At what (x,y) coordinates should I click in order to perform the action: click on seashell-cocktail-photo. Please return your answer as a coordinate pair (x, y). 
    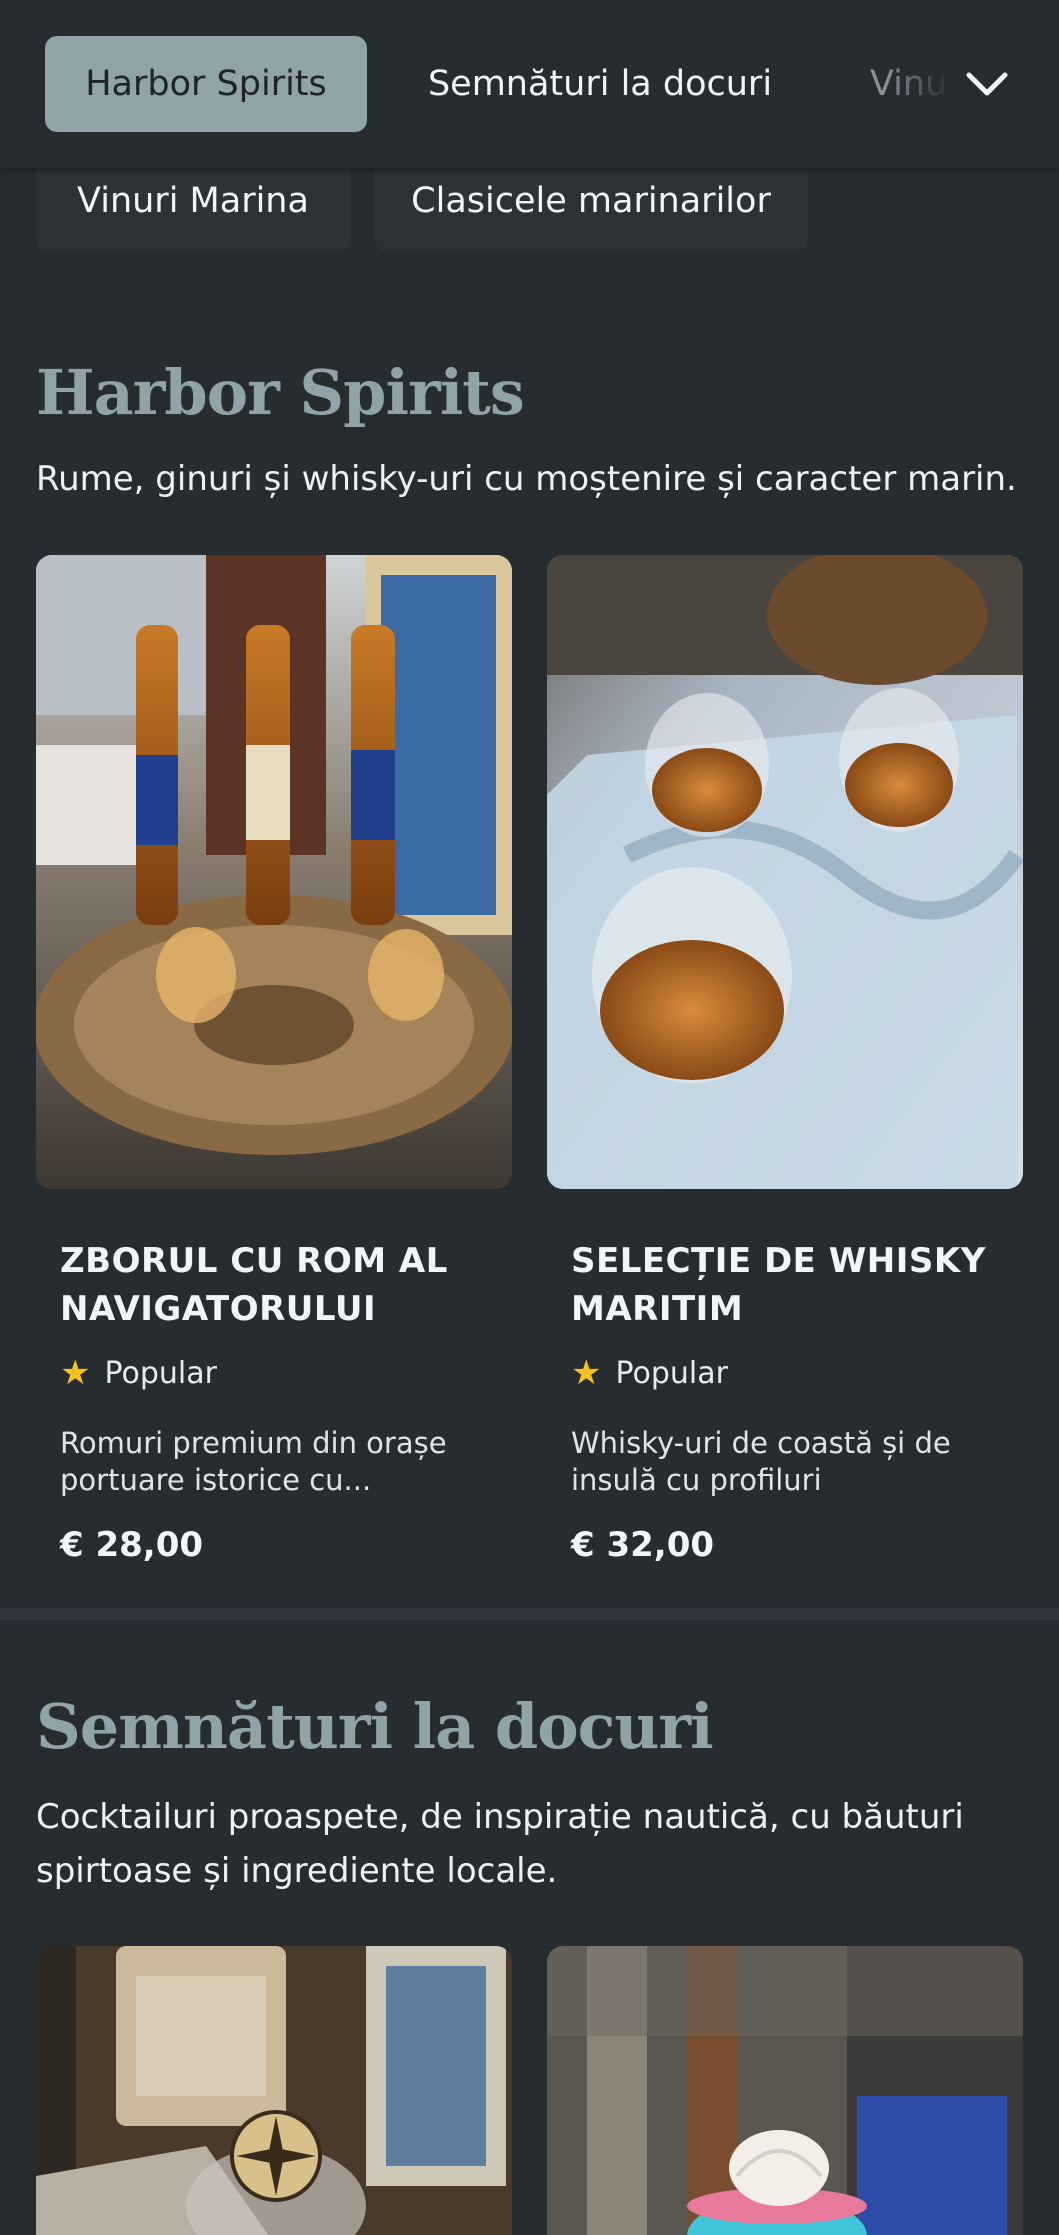
    Looking at the image, I should click on (785, 2090).